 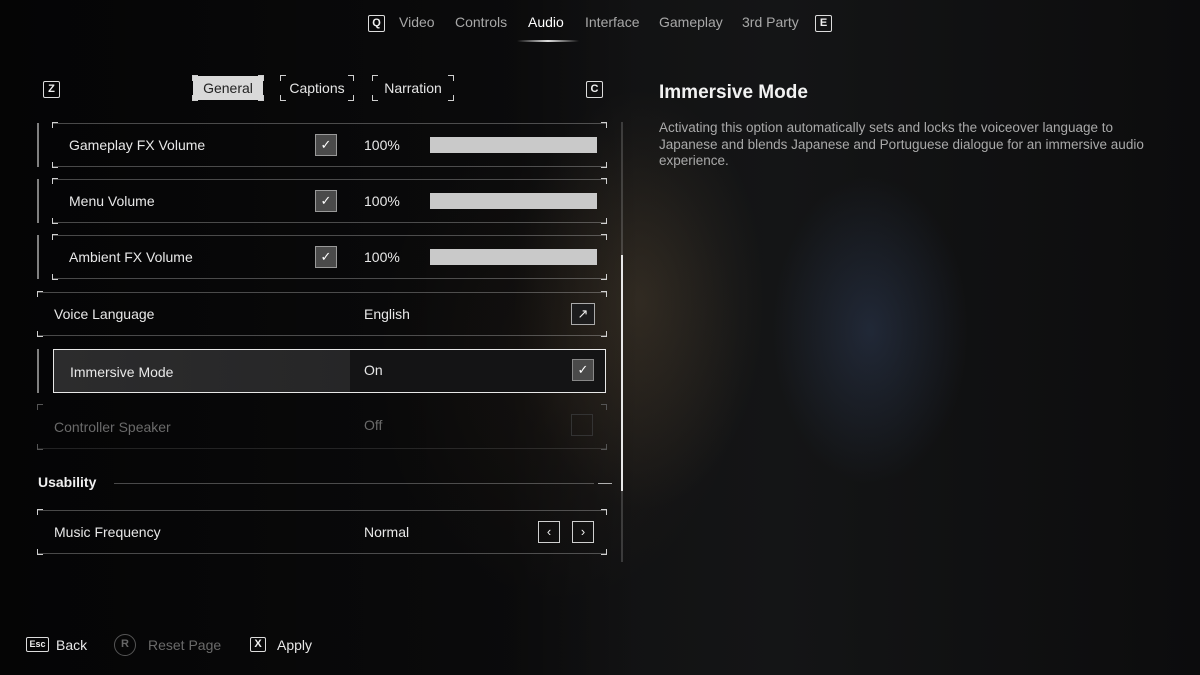 What do you see at coordinates (823, 23) in the screenshot?
I see `next-tab-key: E` at bounding box center [823, 23].